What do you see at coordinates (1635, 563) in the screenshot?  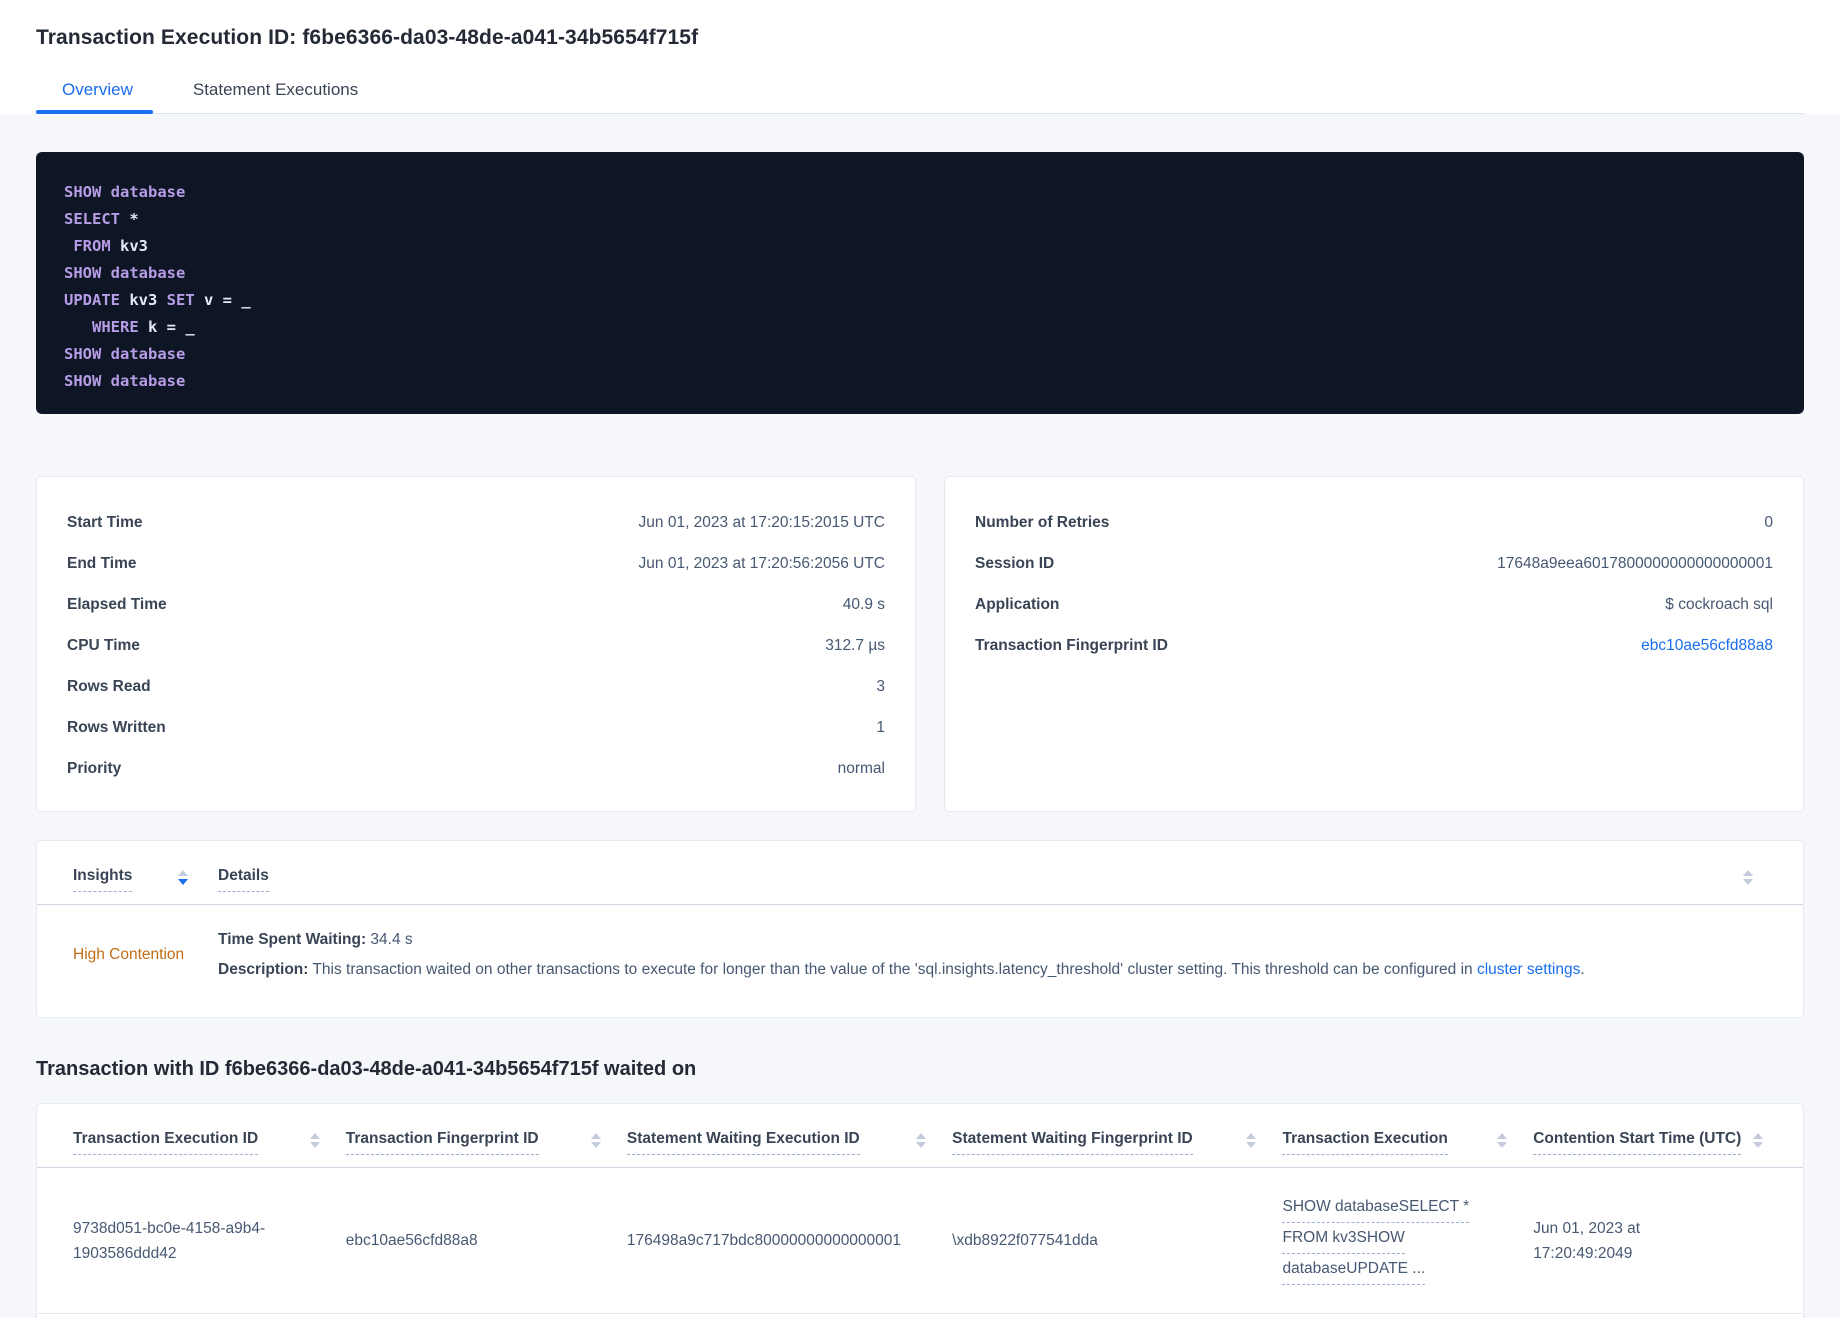 I see `stat-value: 17648a9eea6017800000000000000001` at bounding box center [1635, 563].